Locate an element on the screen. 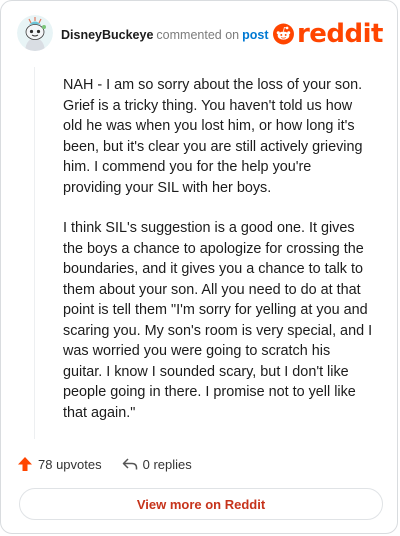  upvote-button: 78 upvotes is located at coordinates (59, 464).